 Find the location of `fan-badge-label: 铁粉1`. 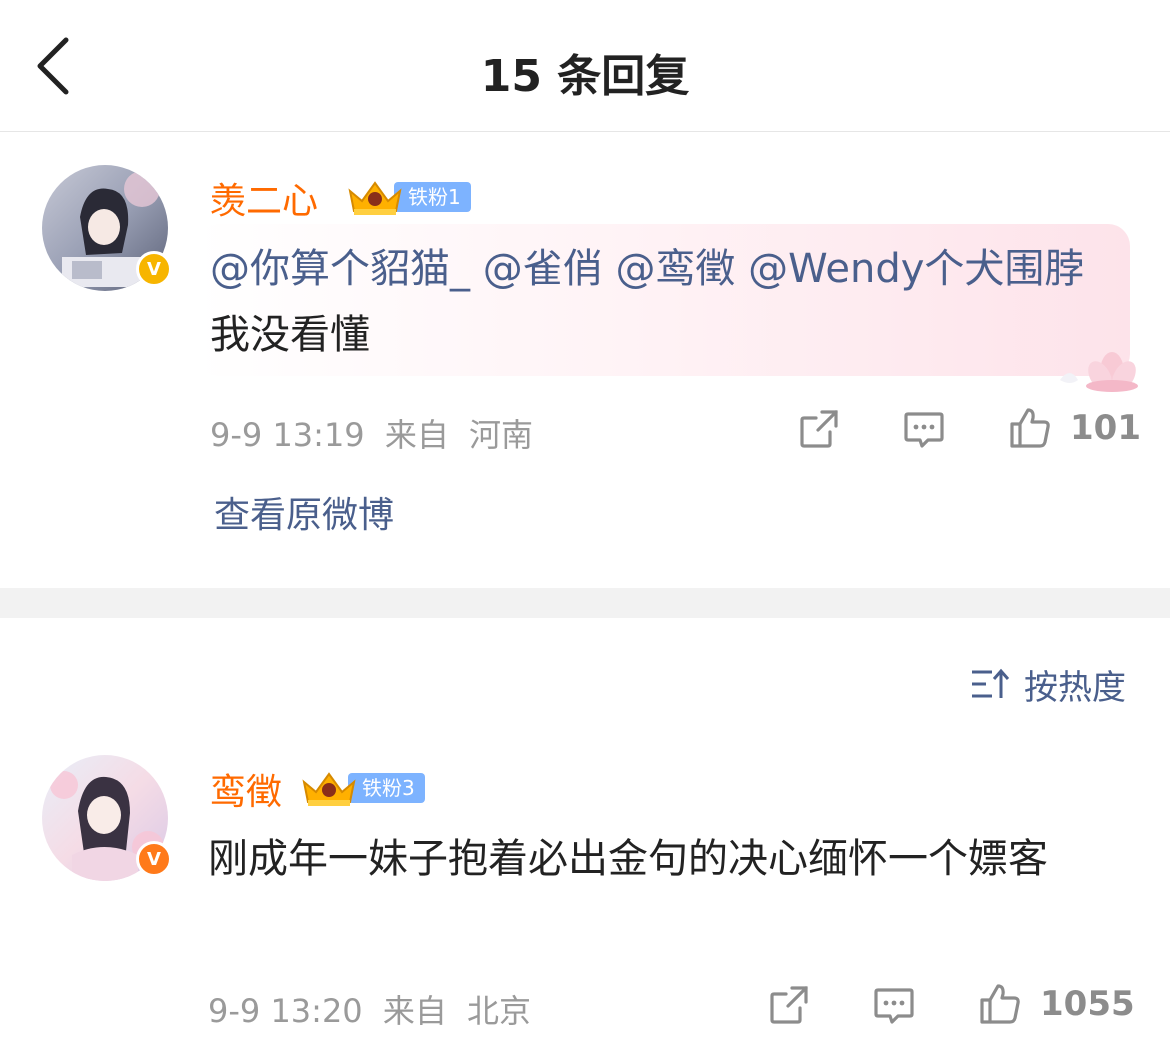

fan-badge-label: 铁粉1 is located at coordinates (432, 197).